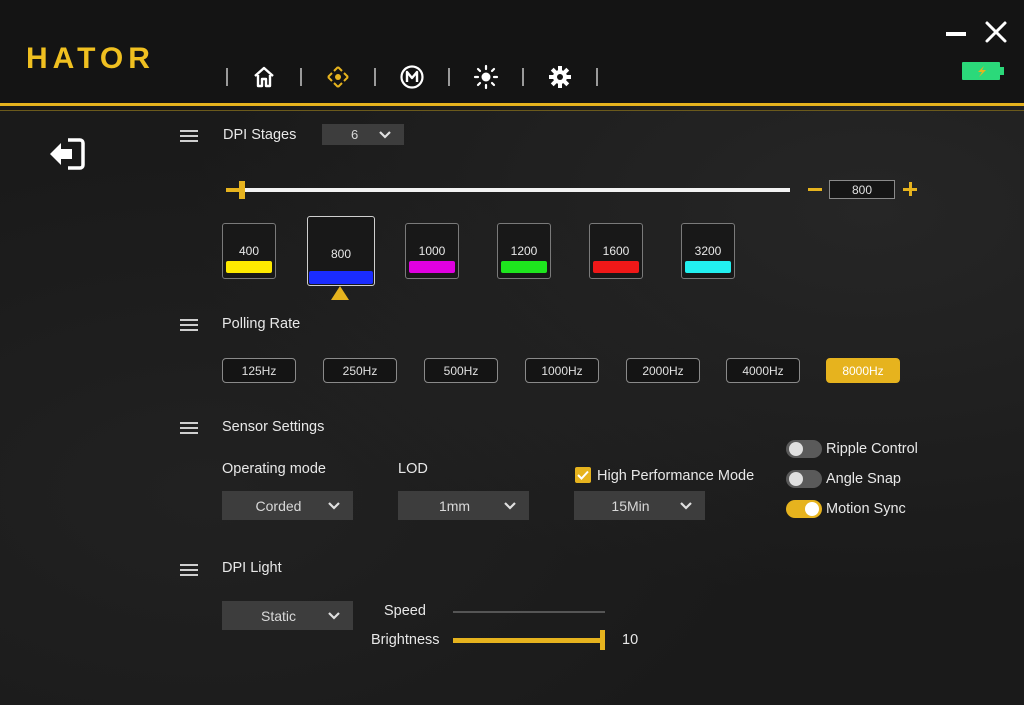  Describe the element at coordinates (956, 34) in the screenshot. I see `minimize-button` at that location.